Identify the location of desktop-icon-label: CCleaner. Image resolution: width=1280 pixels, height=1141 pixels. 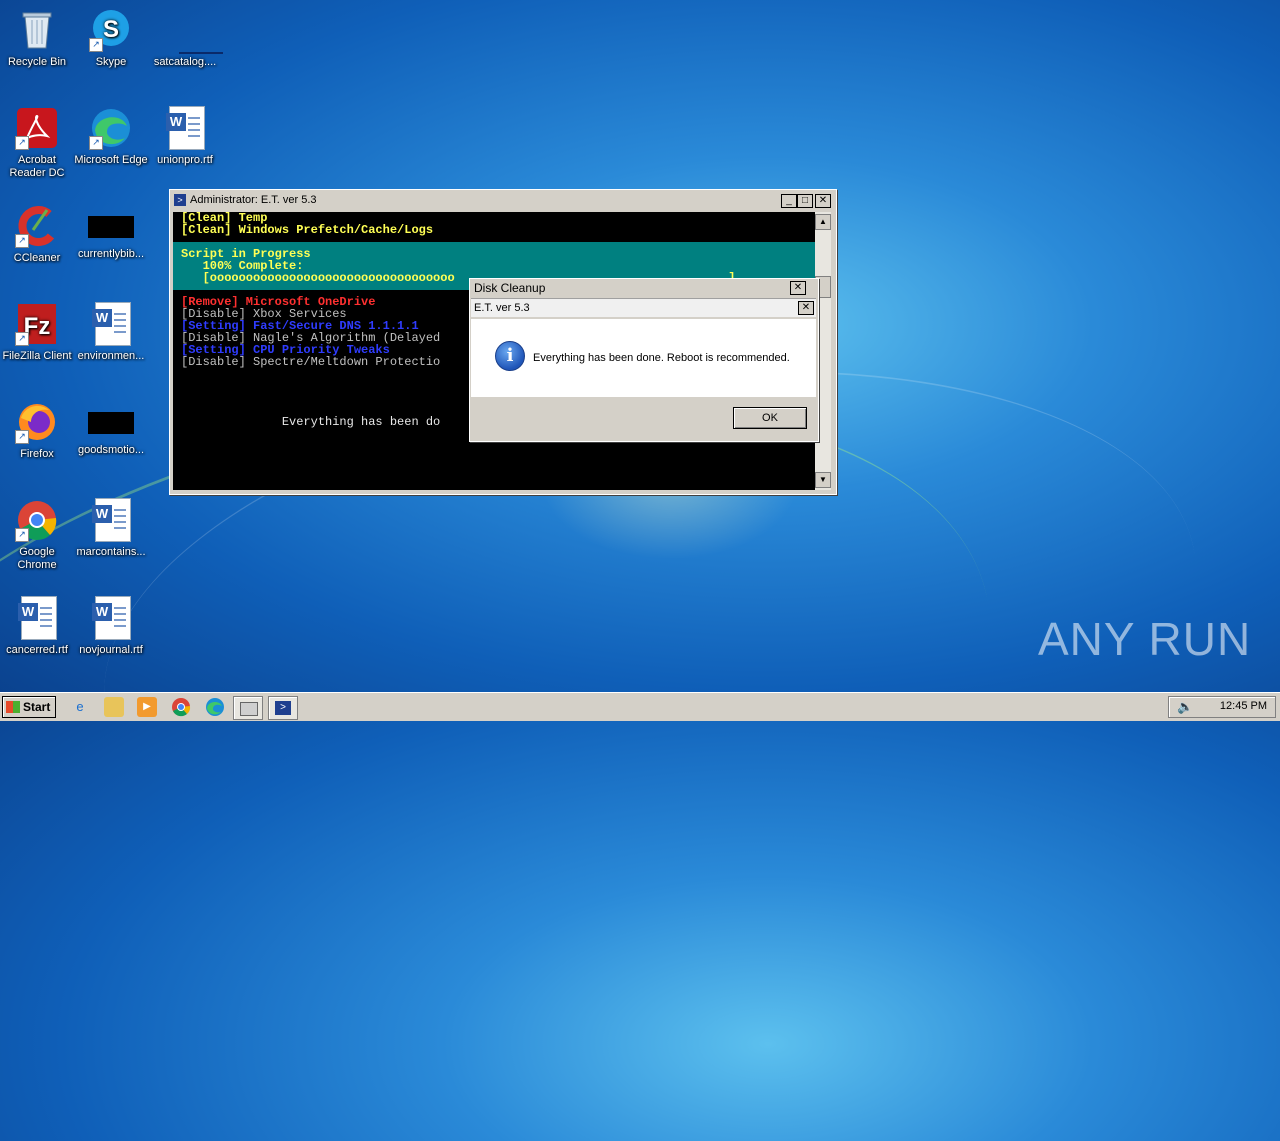
(37, 258).